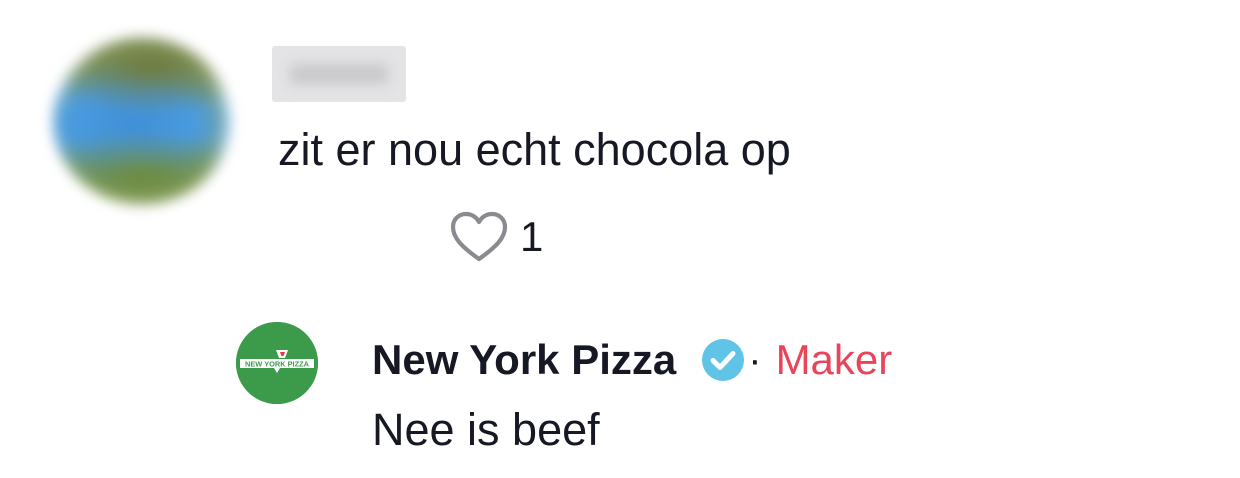  What do you see at coordinates (524, 360) in the screenshot?
I see `reply-author-name: New York Pizza` at bounding box center [524, 360].